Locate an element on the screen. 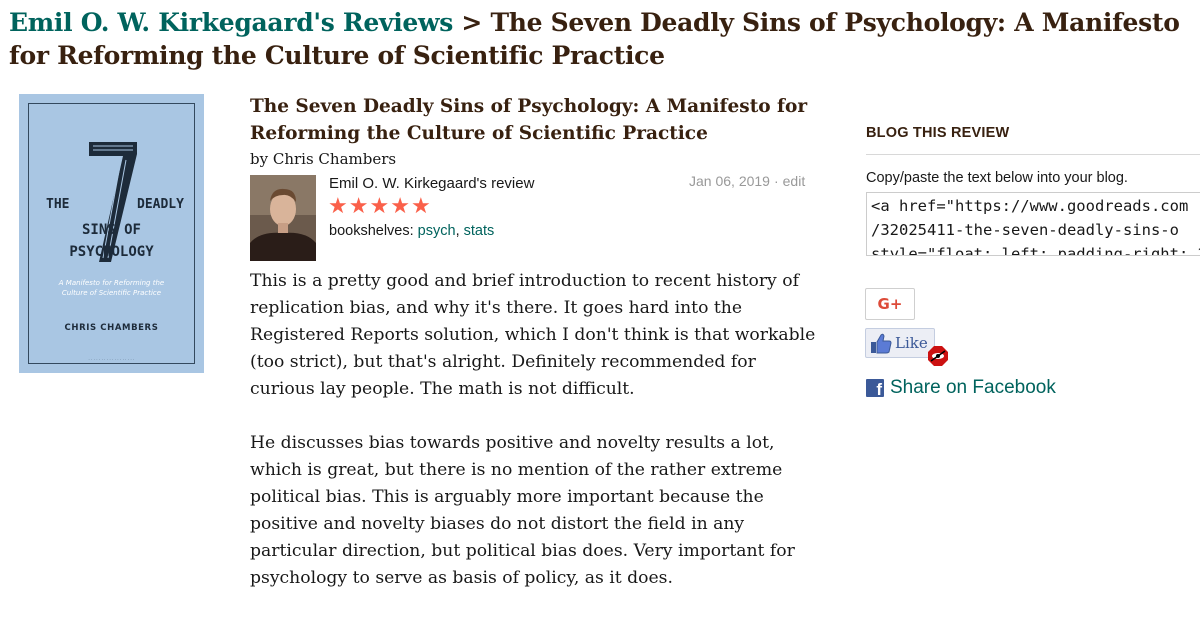 This screenshot has width=1200, height=644. by-prefix: by is located at coordinates (259, 159).